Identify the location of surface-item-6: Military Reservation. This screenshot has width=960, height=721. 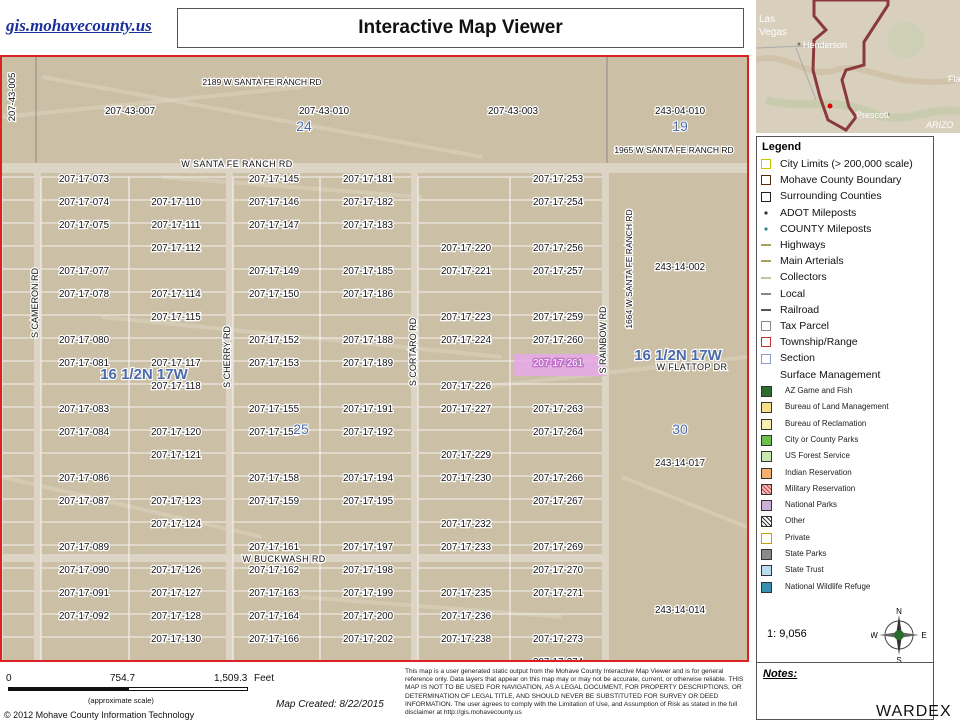
(808, 489).